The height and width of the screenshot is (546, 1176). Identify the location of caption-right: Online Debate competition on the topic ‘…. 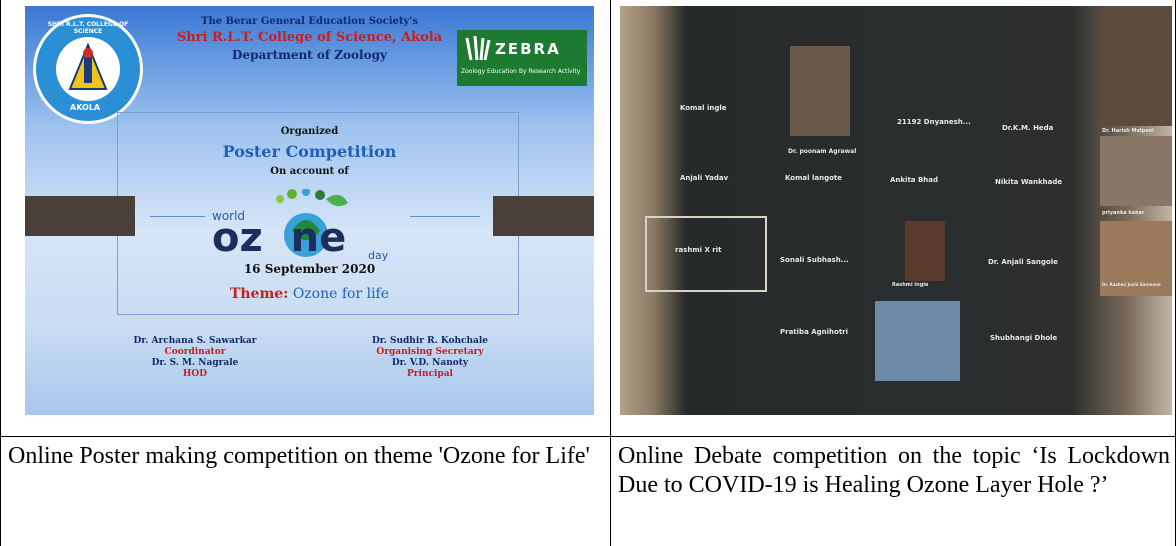
(894, 470).